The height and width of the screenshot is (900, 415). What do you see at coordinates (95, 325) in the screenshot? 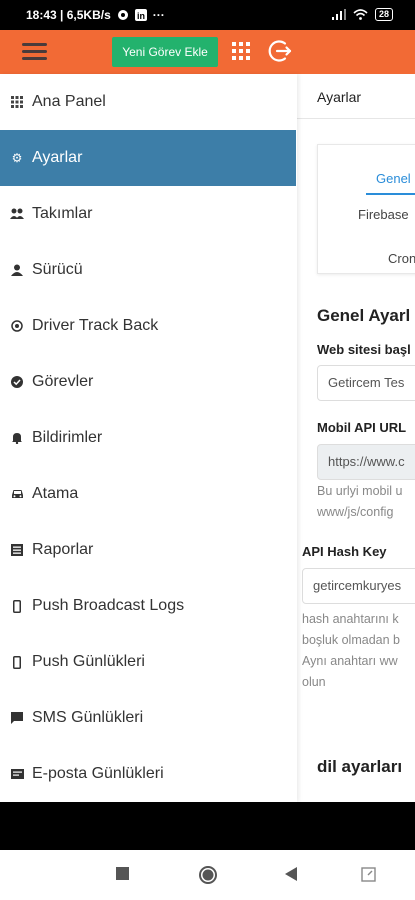
I see `sidebar-item-label: Driver Track Back` at bounding box center [95, 325].